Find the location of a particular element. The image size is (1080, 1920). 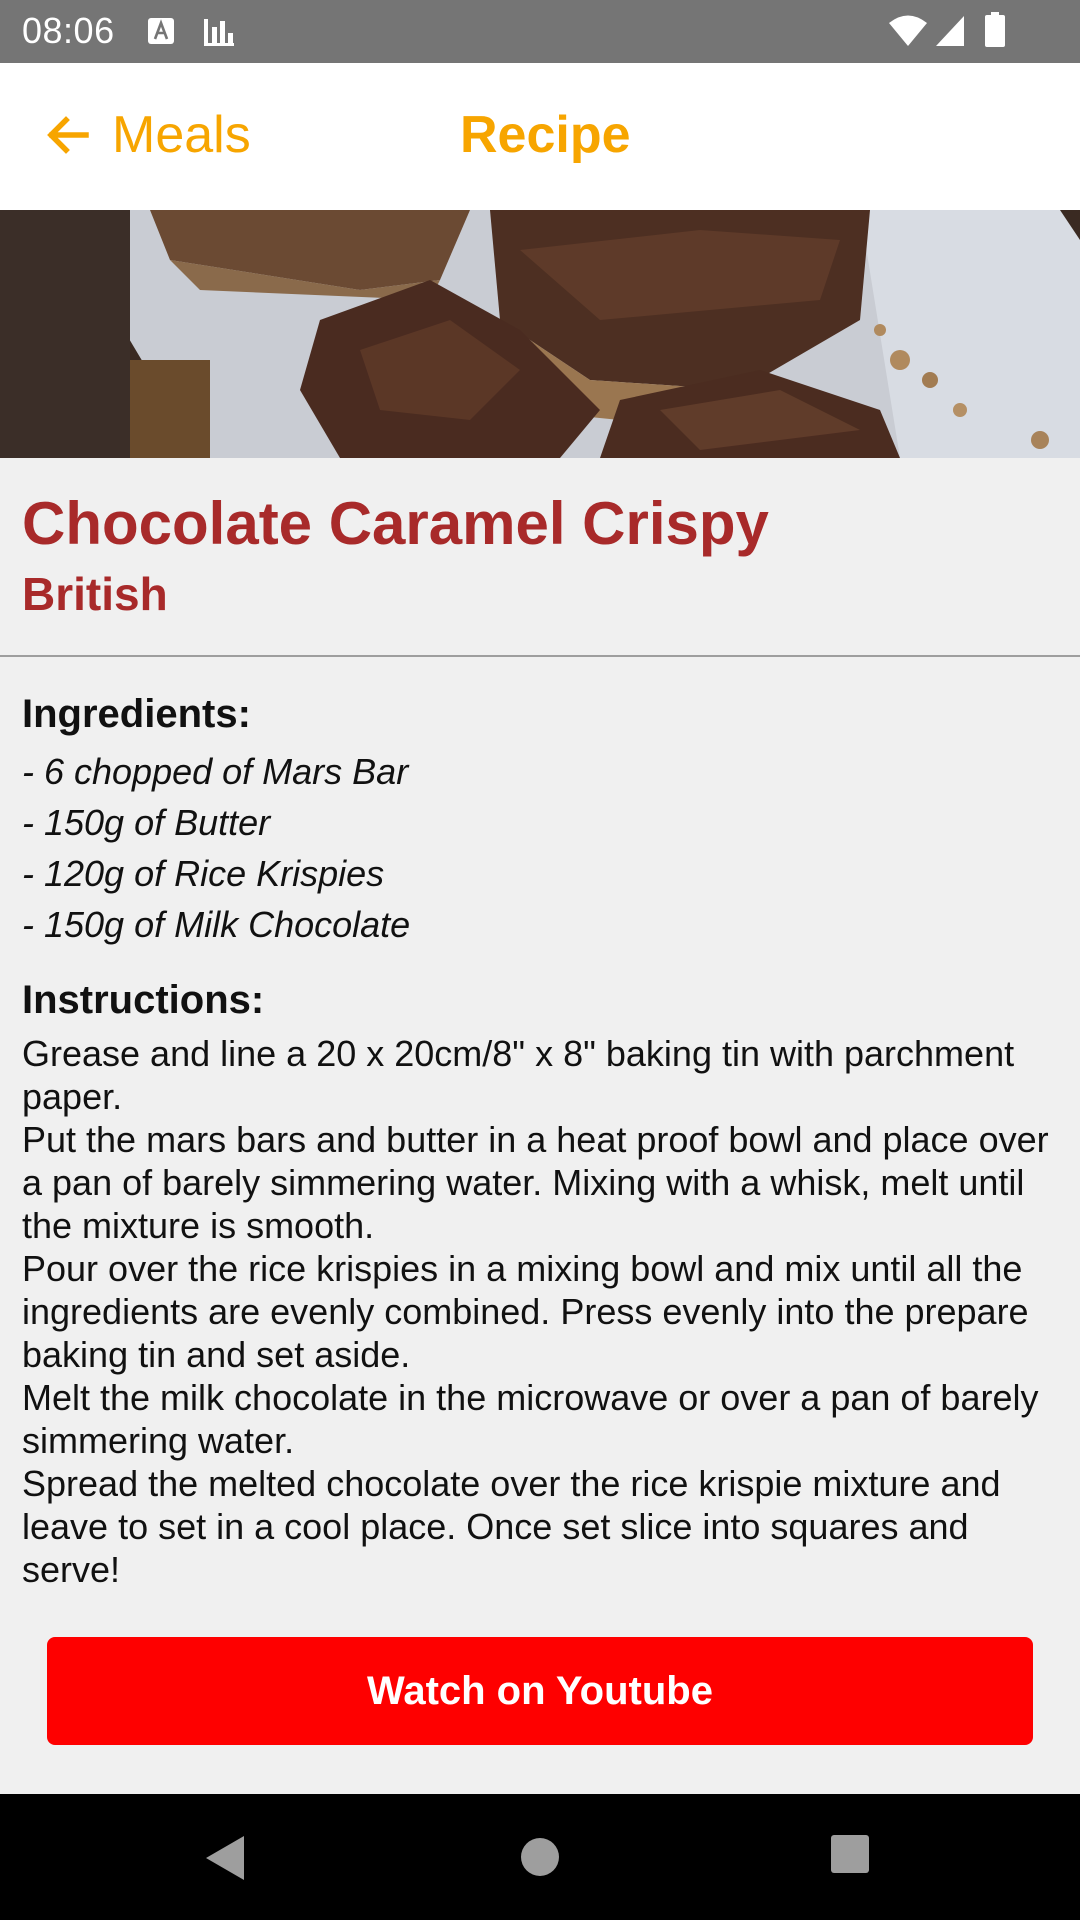

nav-recents-icon is located at coordinates (850, 1854).